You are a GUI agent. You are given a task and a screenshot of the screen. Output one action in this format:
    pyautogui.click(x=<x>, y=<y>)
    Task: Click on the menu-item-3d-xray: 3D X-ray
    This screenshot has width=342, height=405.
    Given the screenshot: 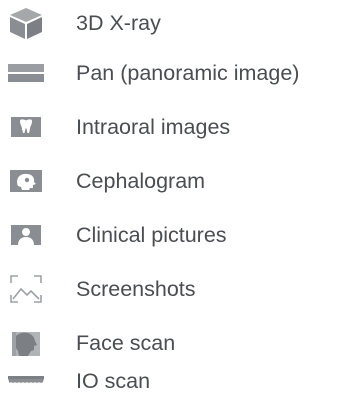 What is the action you would take?
    pyautogui.click(x=171, y=23)
    